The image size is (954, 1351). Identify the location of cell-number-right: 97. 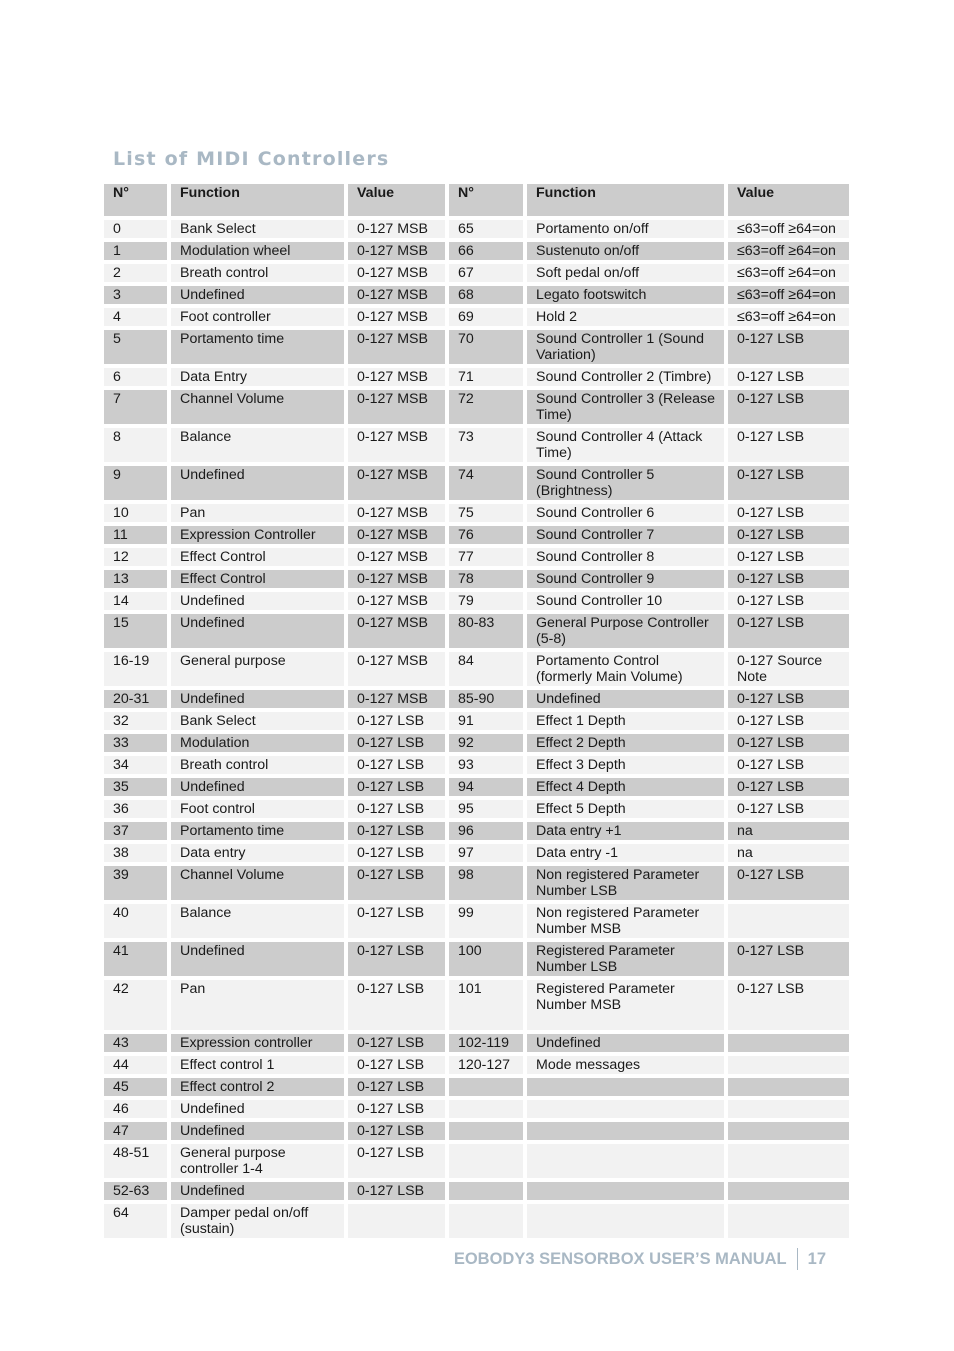
(486, 853).